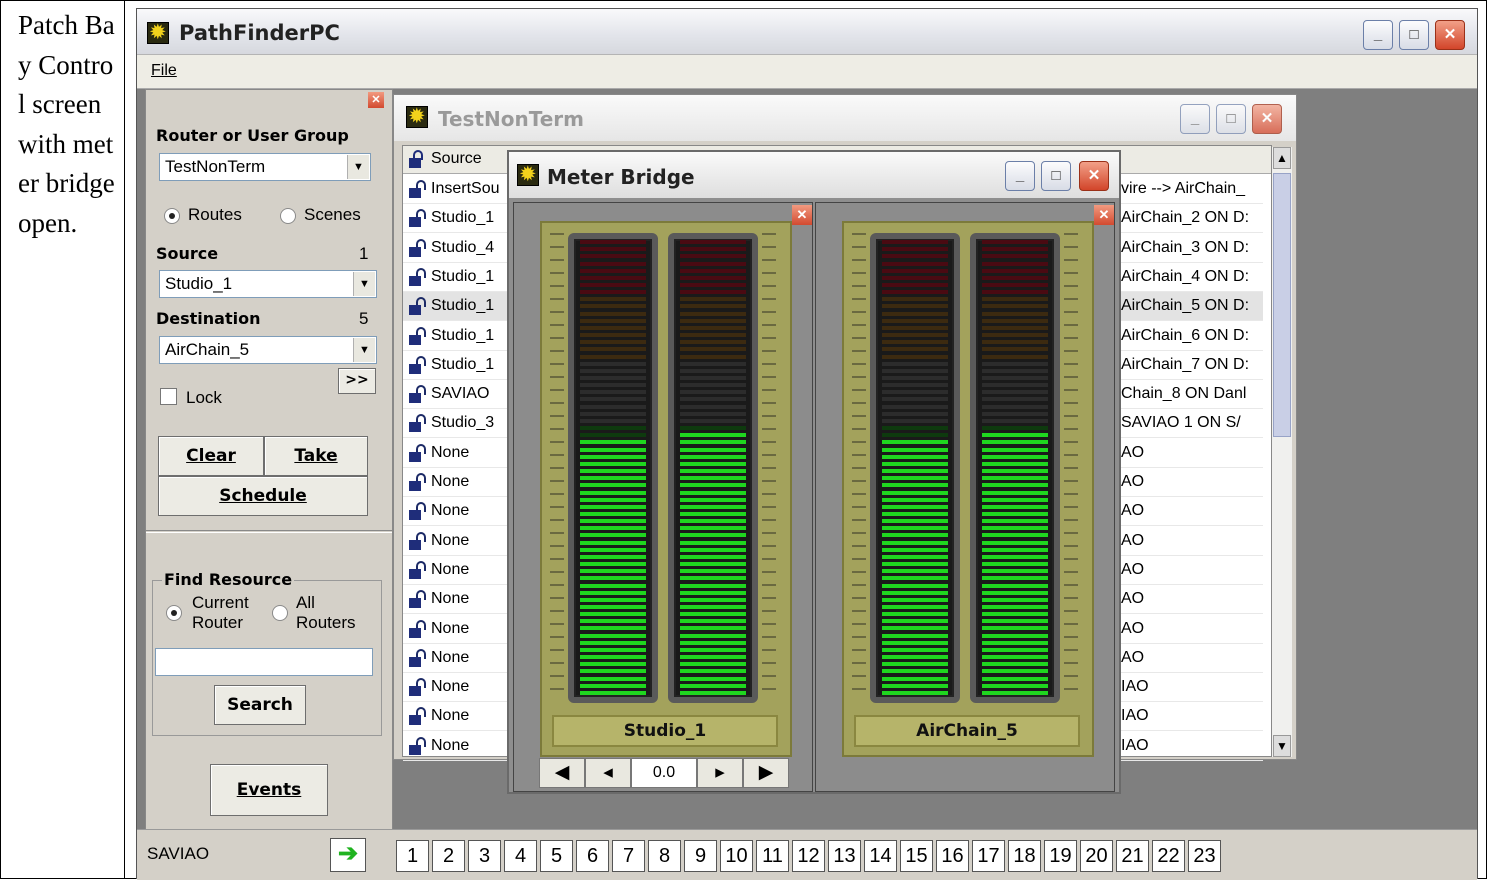  I want to click on page-button-10: 10, so click(736, 856).